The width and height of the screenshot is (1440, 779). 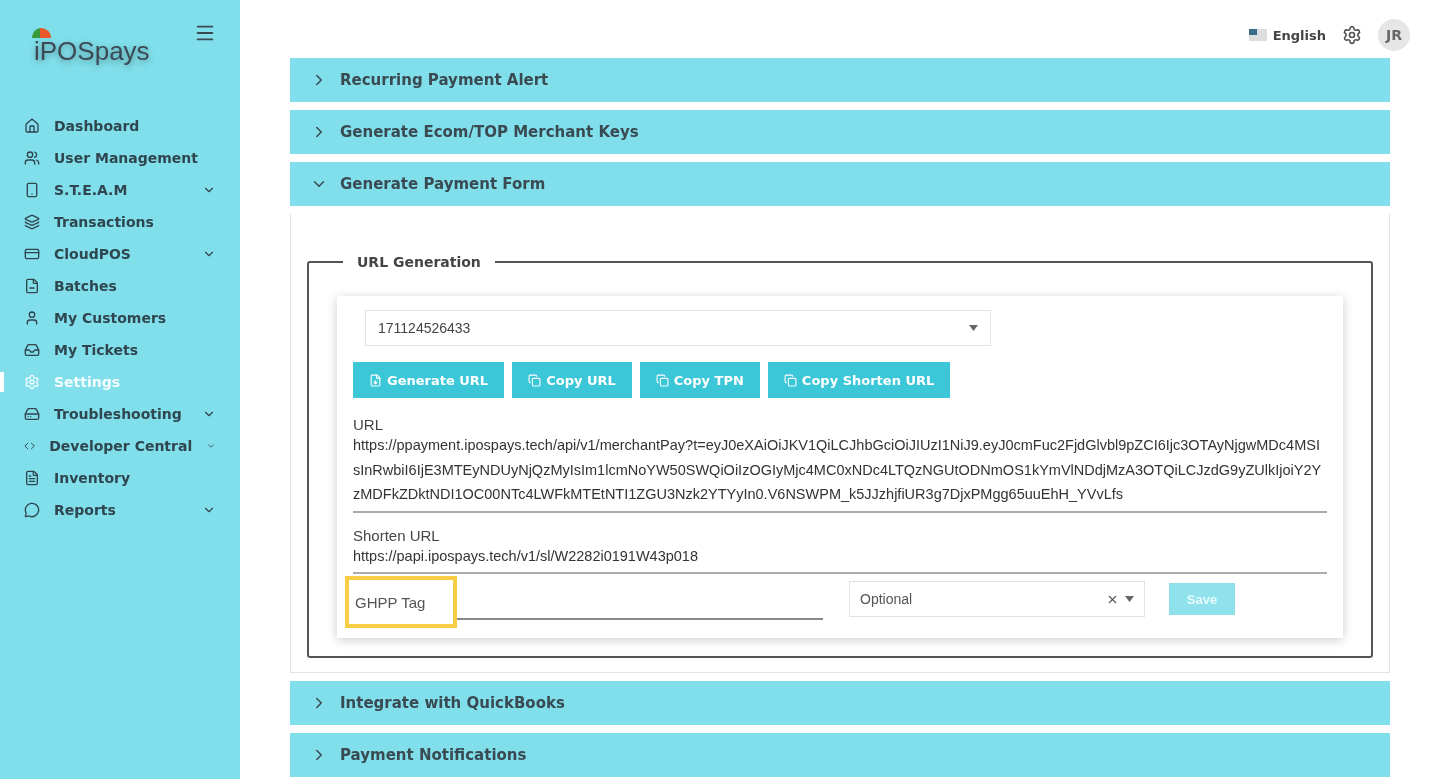 What do you see at coordinates (120, 414) in the screenshot?
I see `sidebar-item: Troubleshooting` at bounding box center [120, 414].